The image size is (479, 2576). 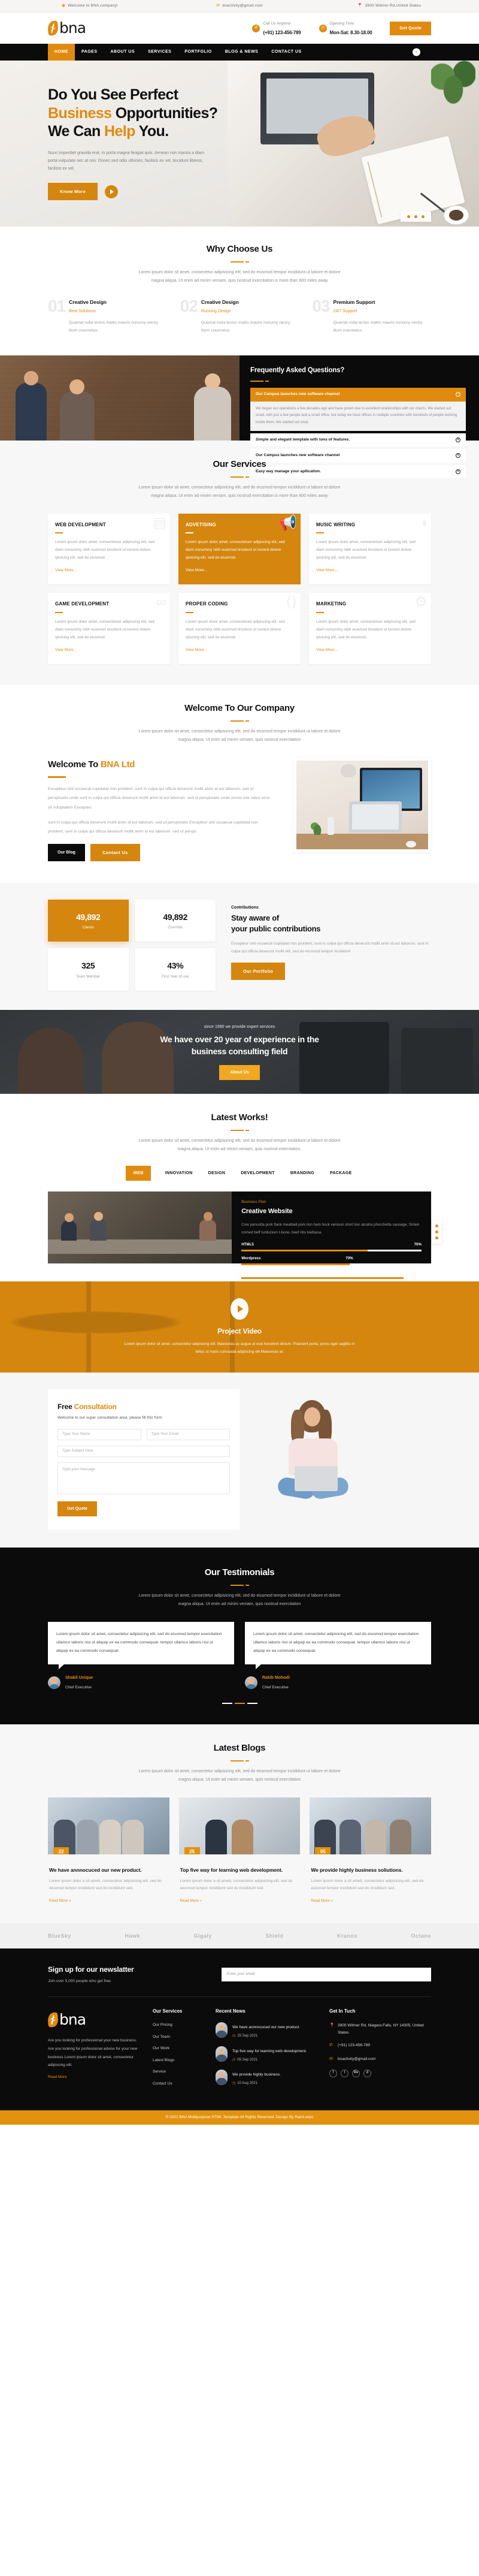 What do you see at coordinates (258, 972) in the screenshot?
I see `our-portfolio-button: Our Portfolio` at bounding box center [258, 972].